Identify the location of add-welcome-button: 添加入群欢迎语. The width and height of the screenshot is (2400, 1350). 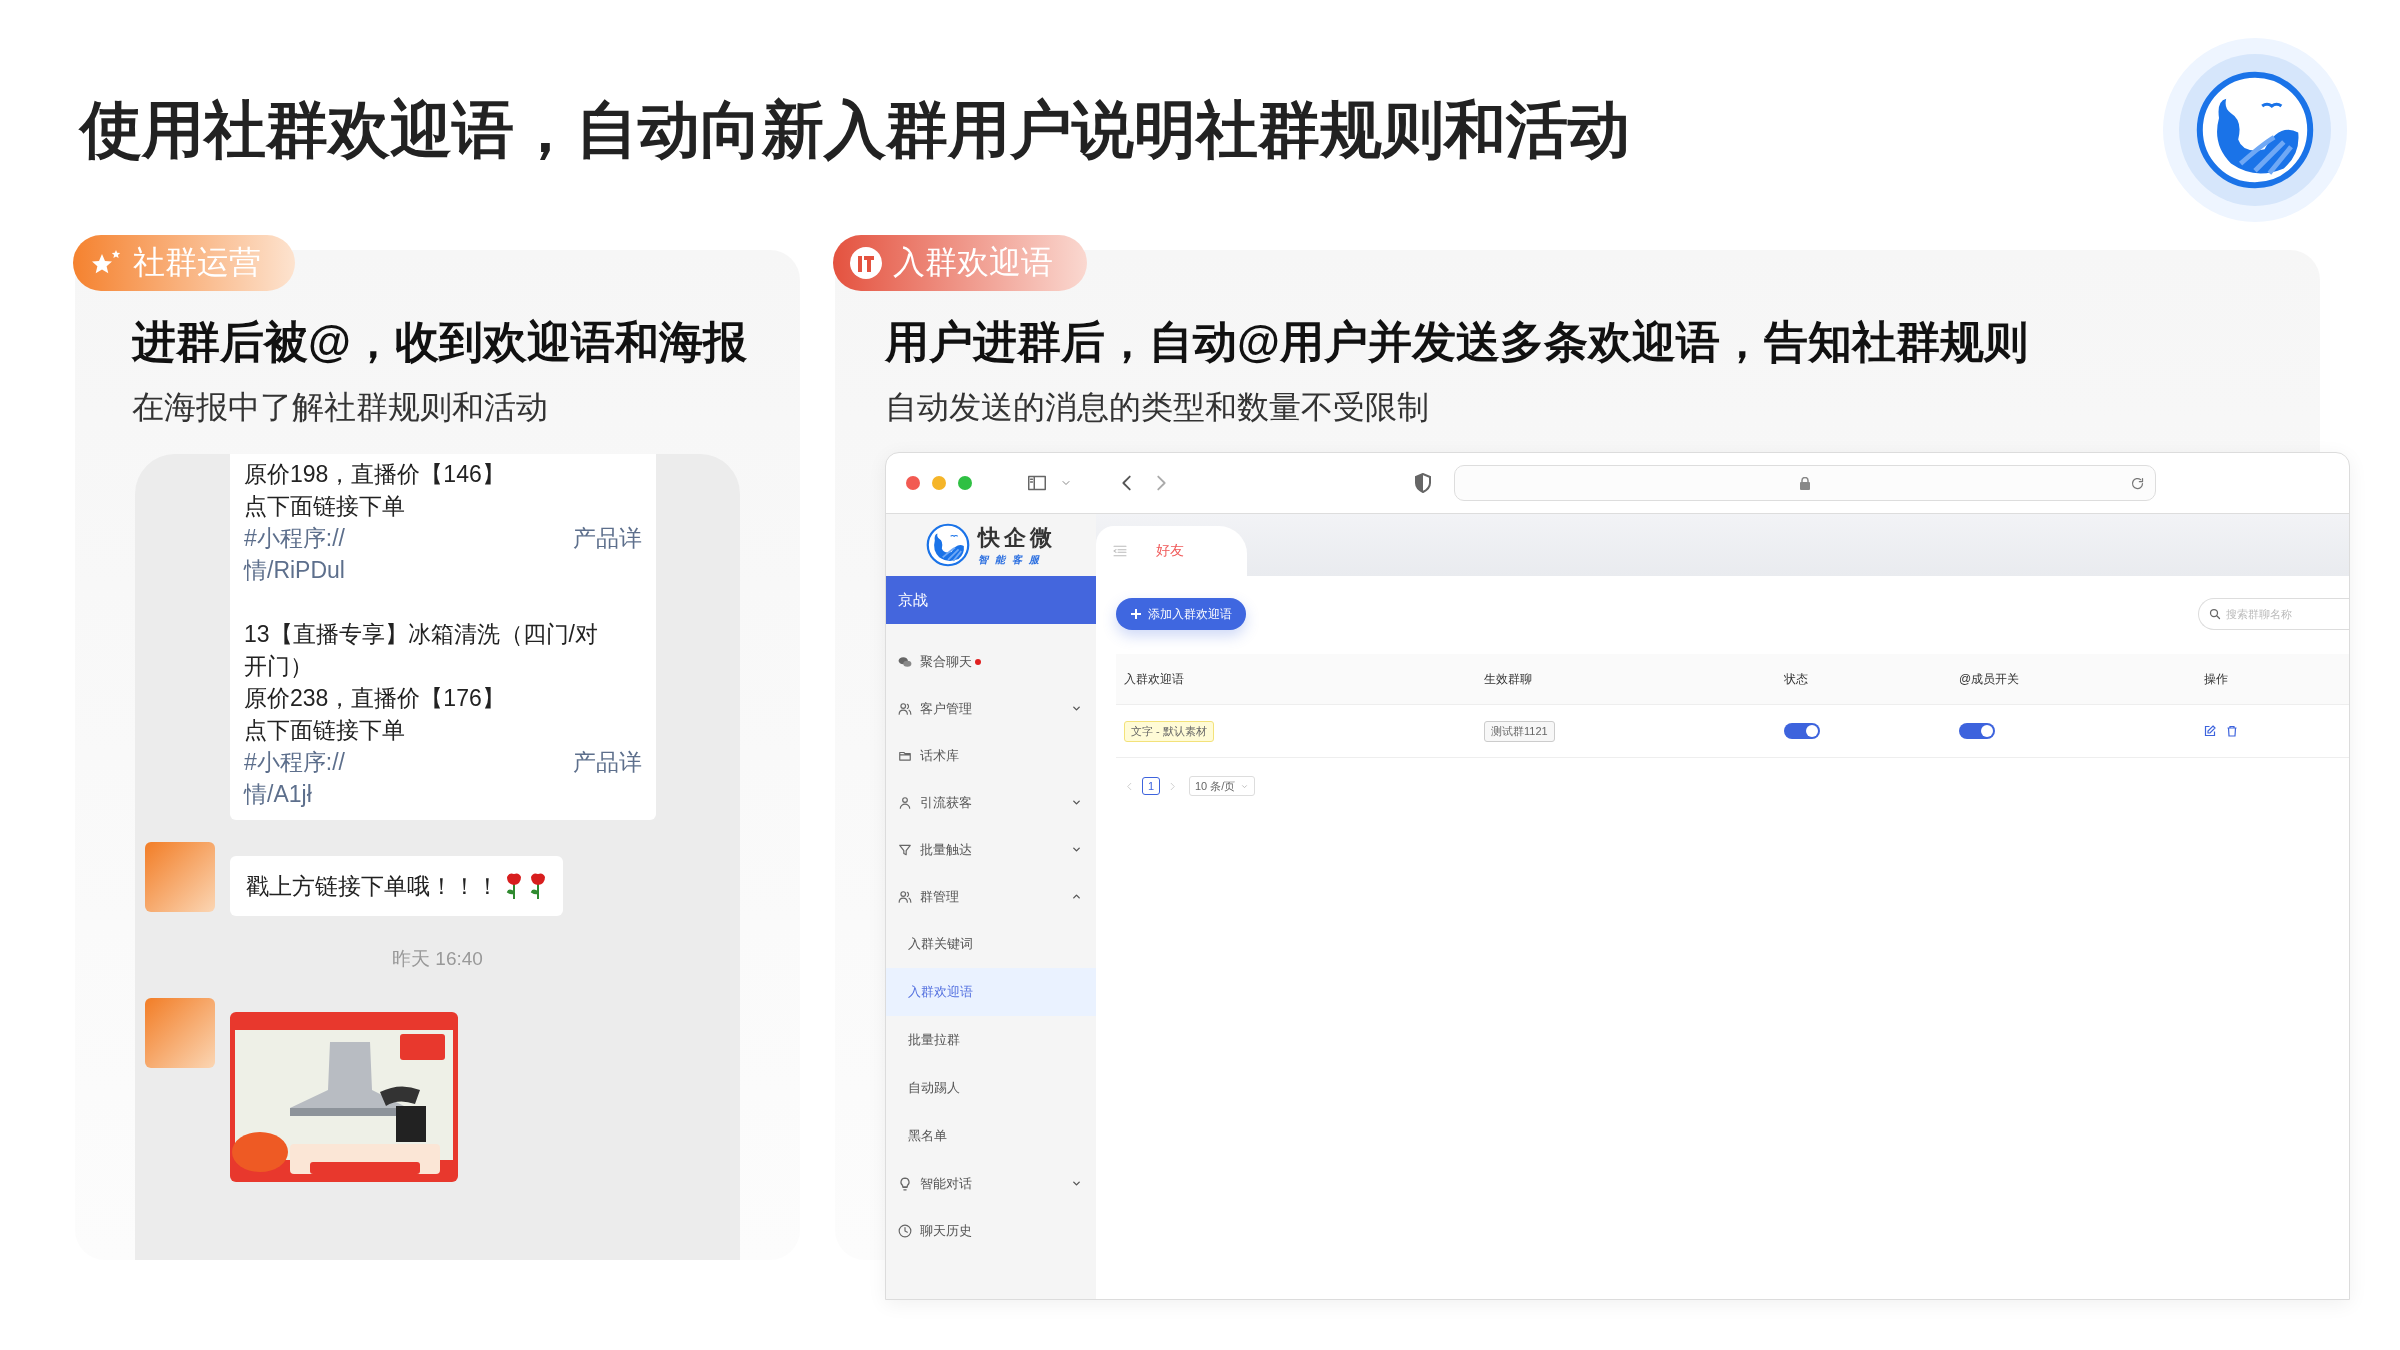
(1181, 614).